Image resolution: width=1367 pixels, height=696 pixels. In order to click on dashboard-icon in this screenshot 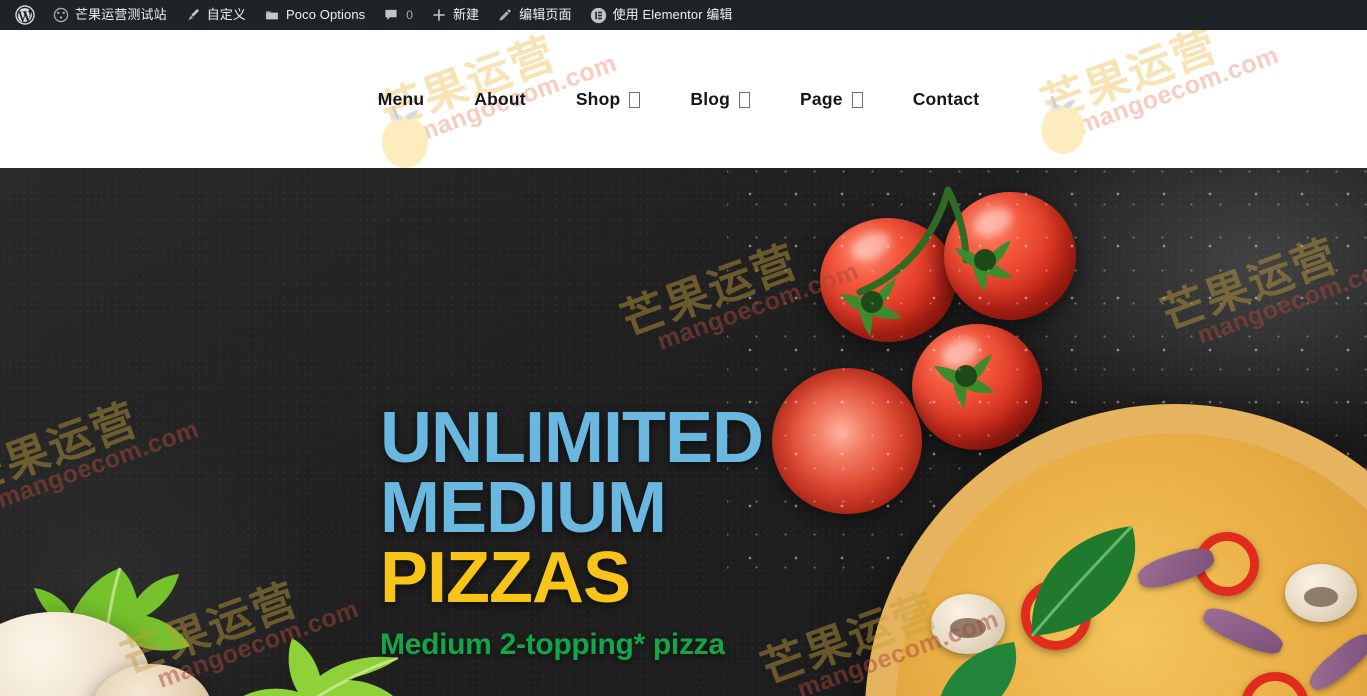, I will do `click(61, 15)`.